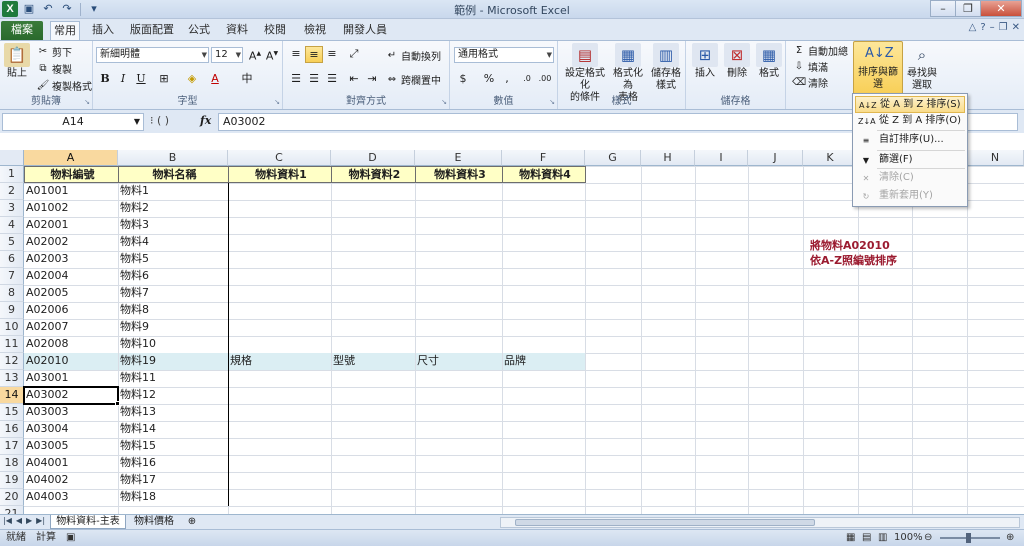  Describe the element at coordinates (70, 538) in the screenshot. I see `macro-record-icon: ▣` at that location.